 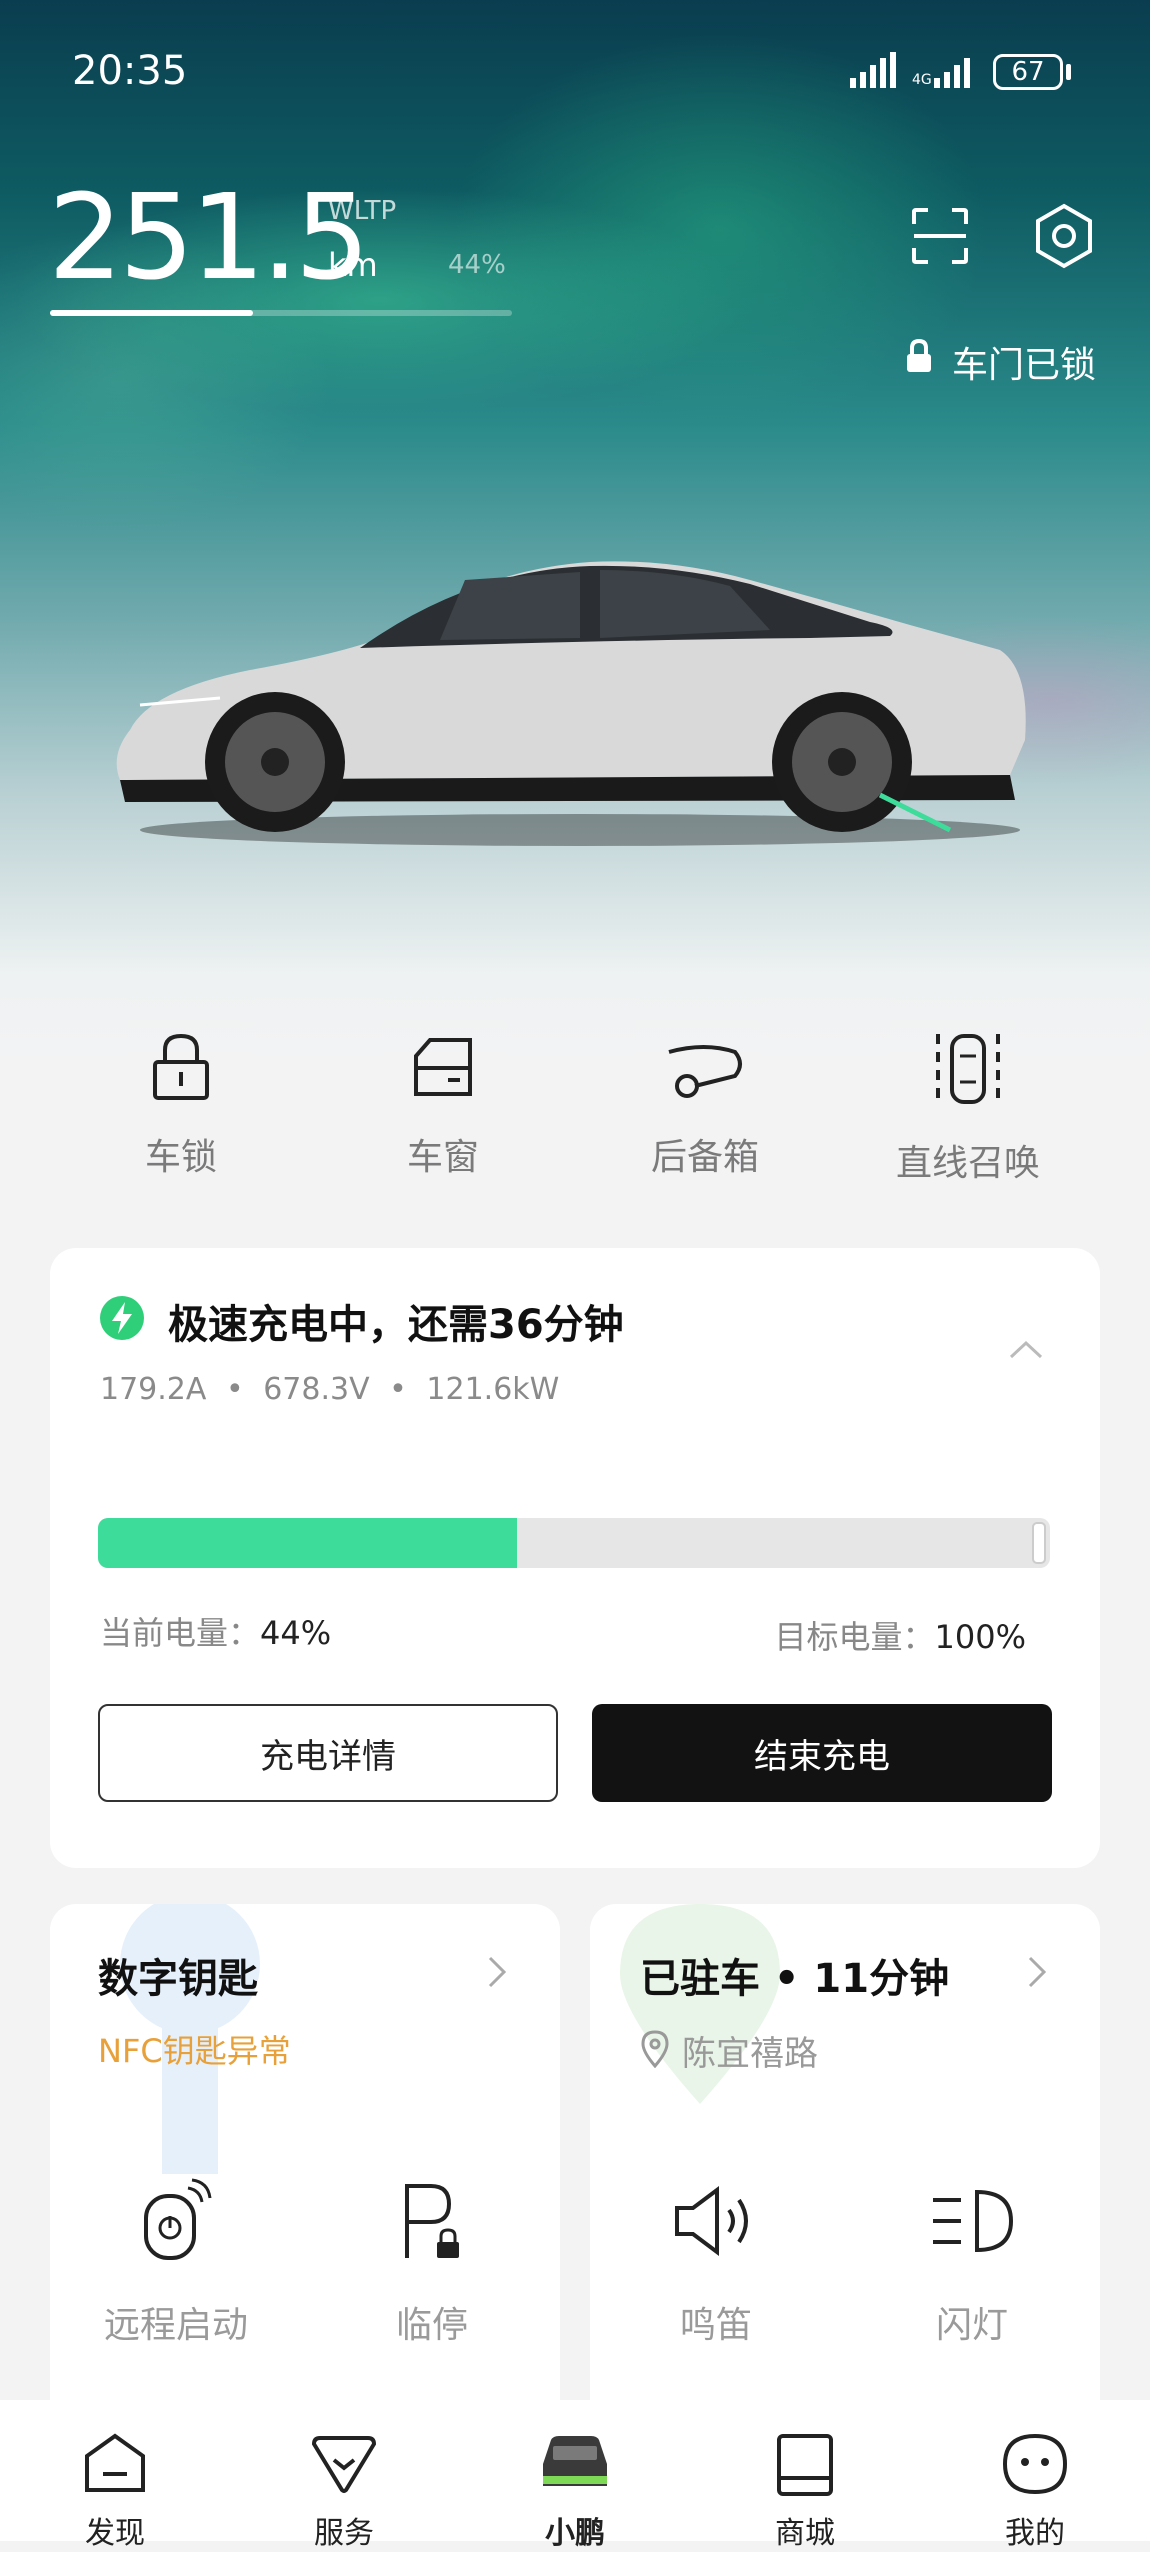 I want to click on door-lock-icon, so click(x=919, y=355).